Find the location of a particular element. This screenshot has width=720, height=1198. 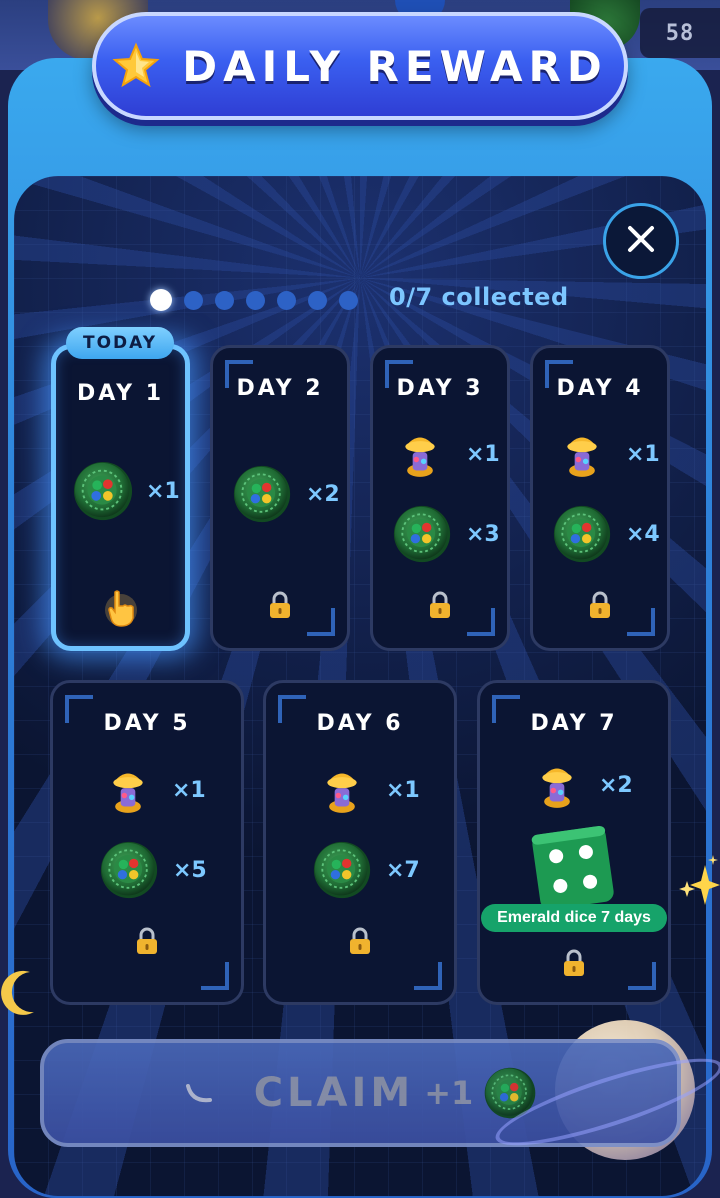

loading-spinner-icon is located at coordinates (202, 1093).